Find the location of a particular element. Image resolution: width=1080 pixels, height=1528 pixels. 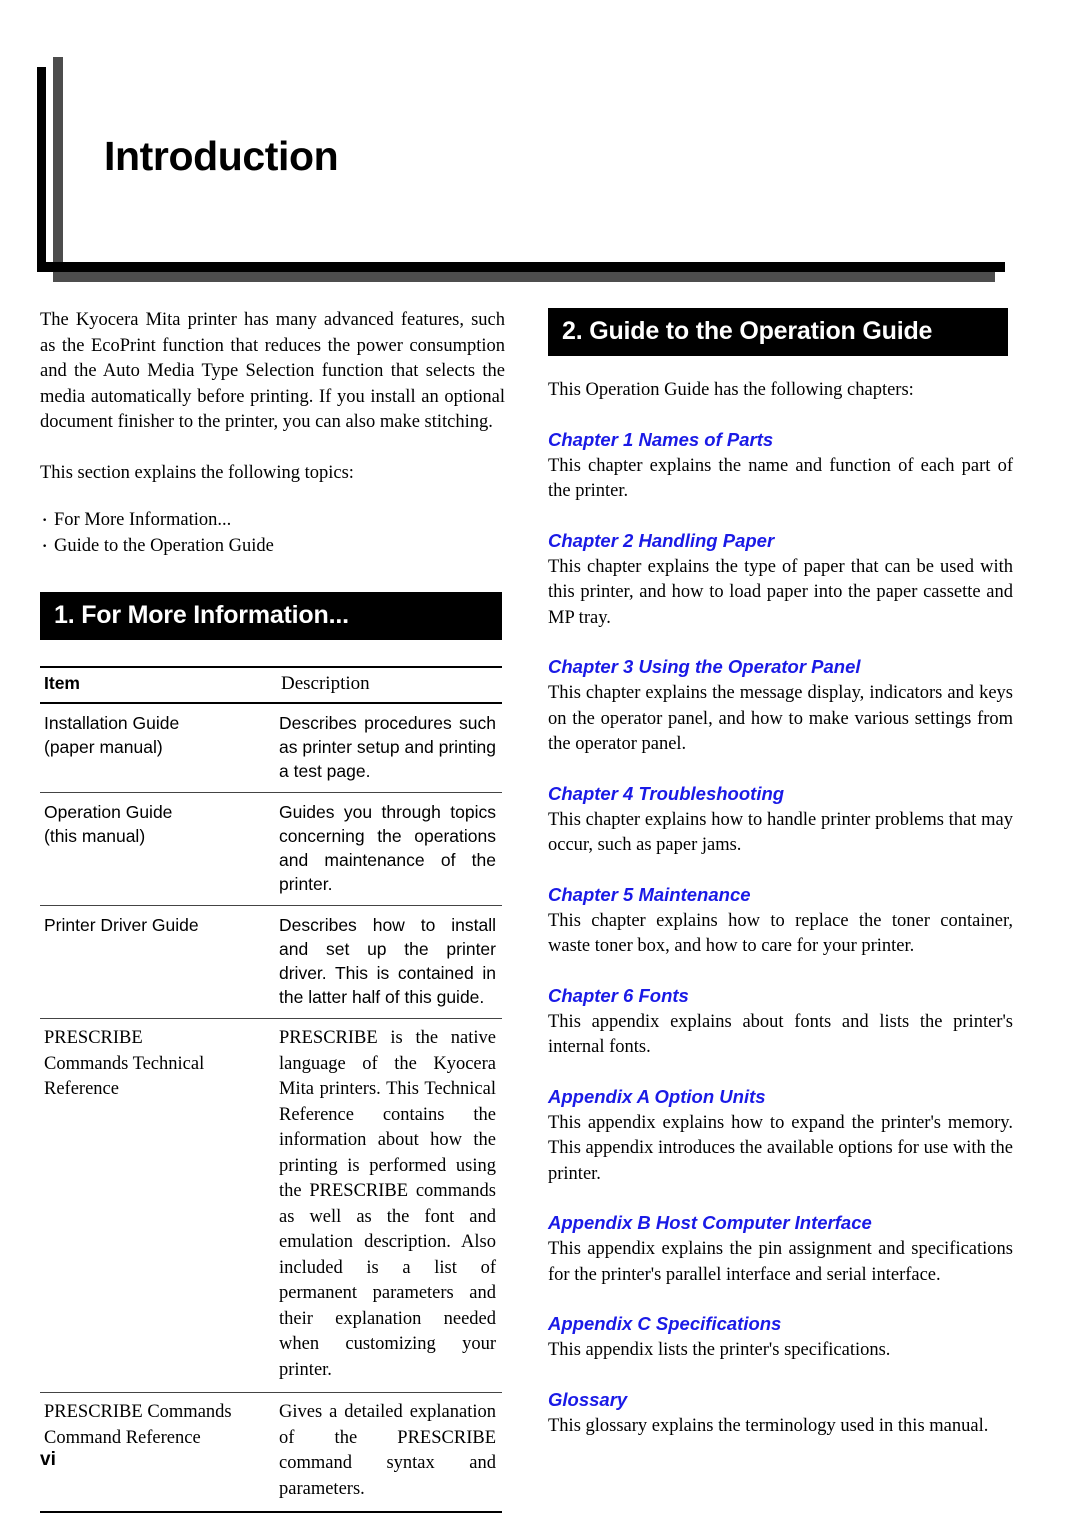

header-decoration-gray-vertical is located at coordinates (58, 164).